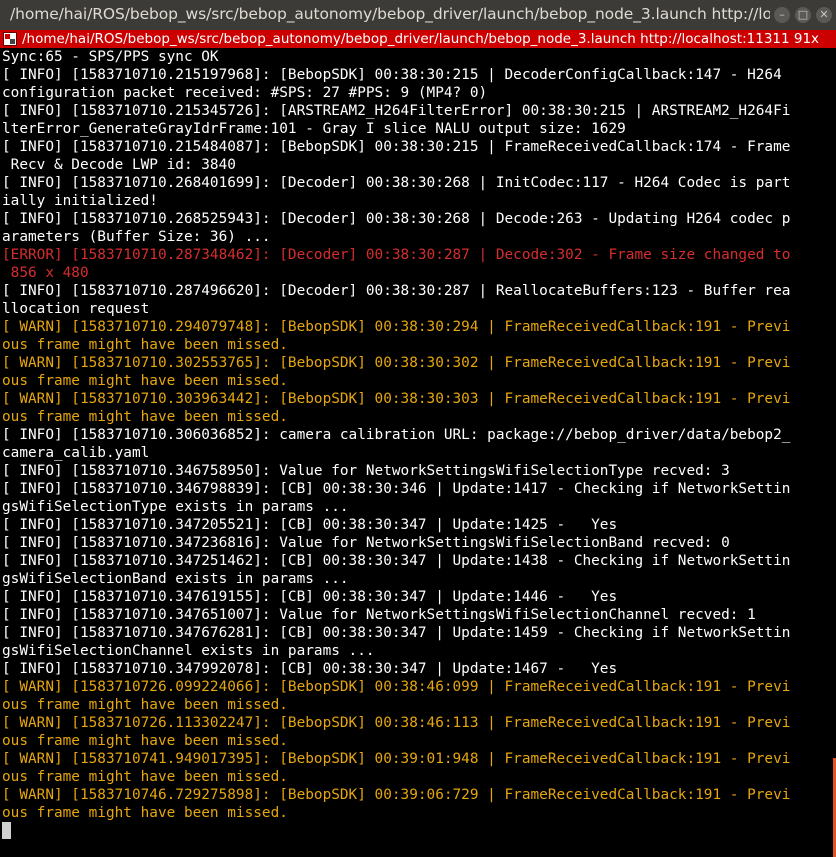 This screenshot has width=836, height=857. I want to click on log-line-info: camera_calib.yaml, so click(76, 453).